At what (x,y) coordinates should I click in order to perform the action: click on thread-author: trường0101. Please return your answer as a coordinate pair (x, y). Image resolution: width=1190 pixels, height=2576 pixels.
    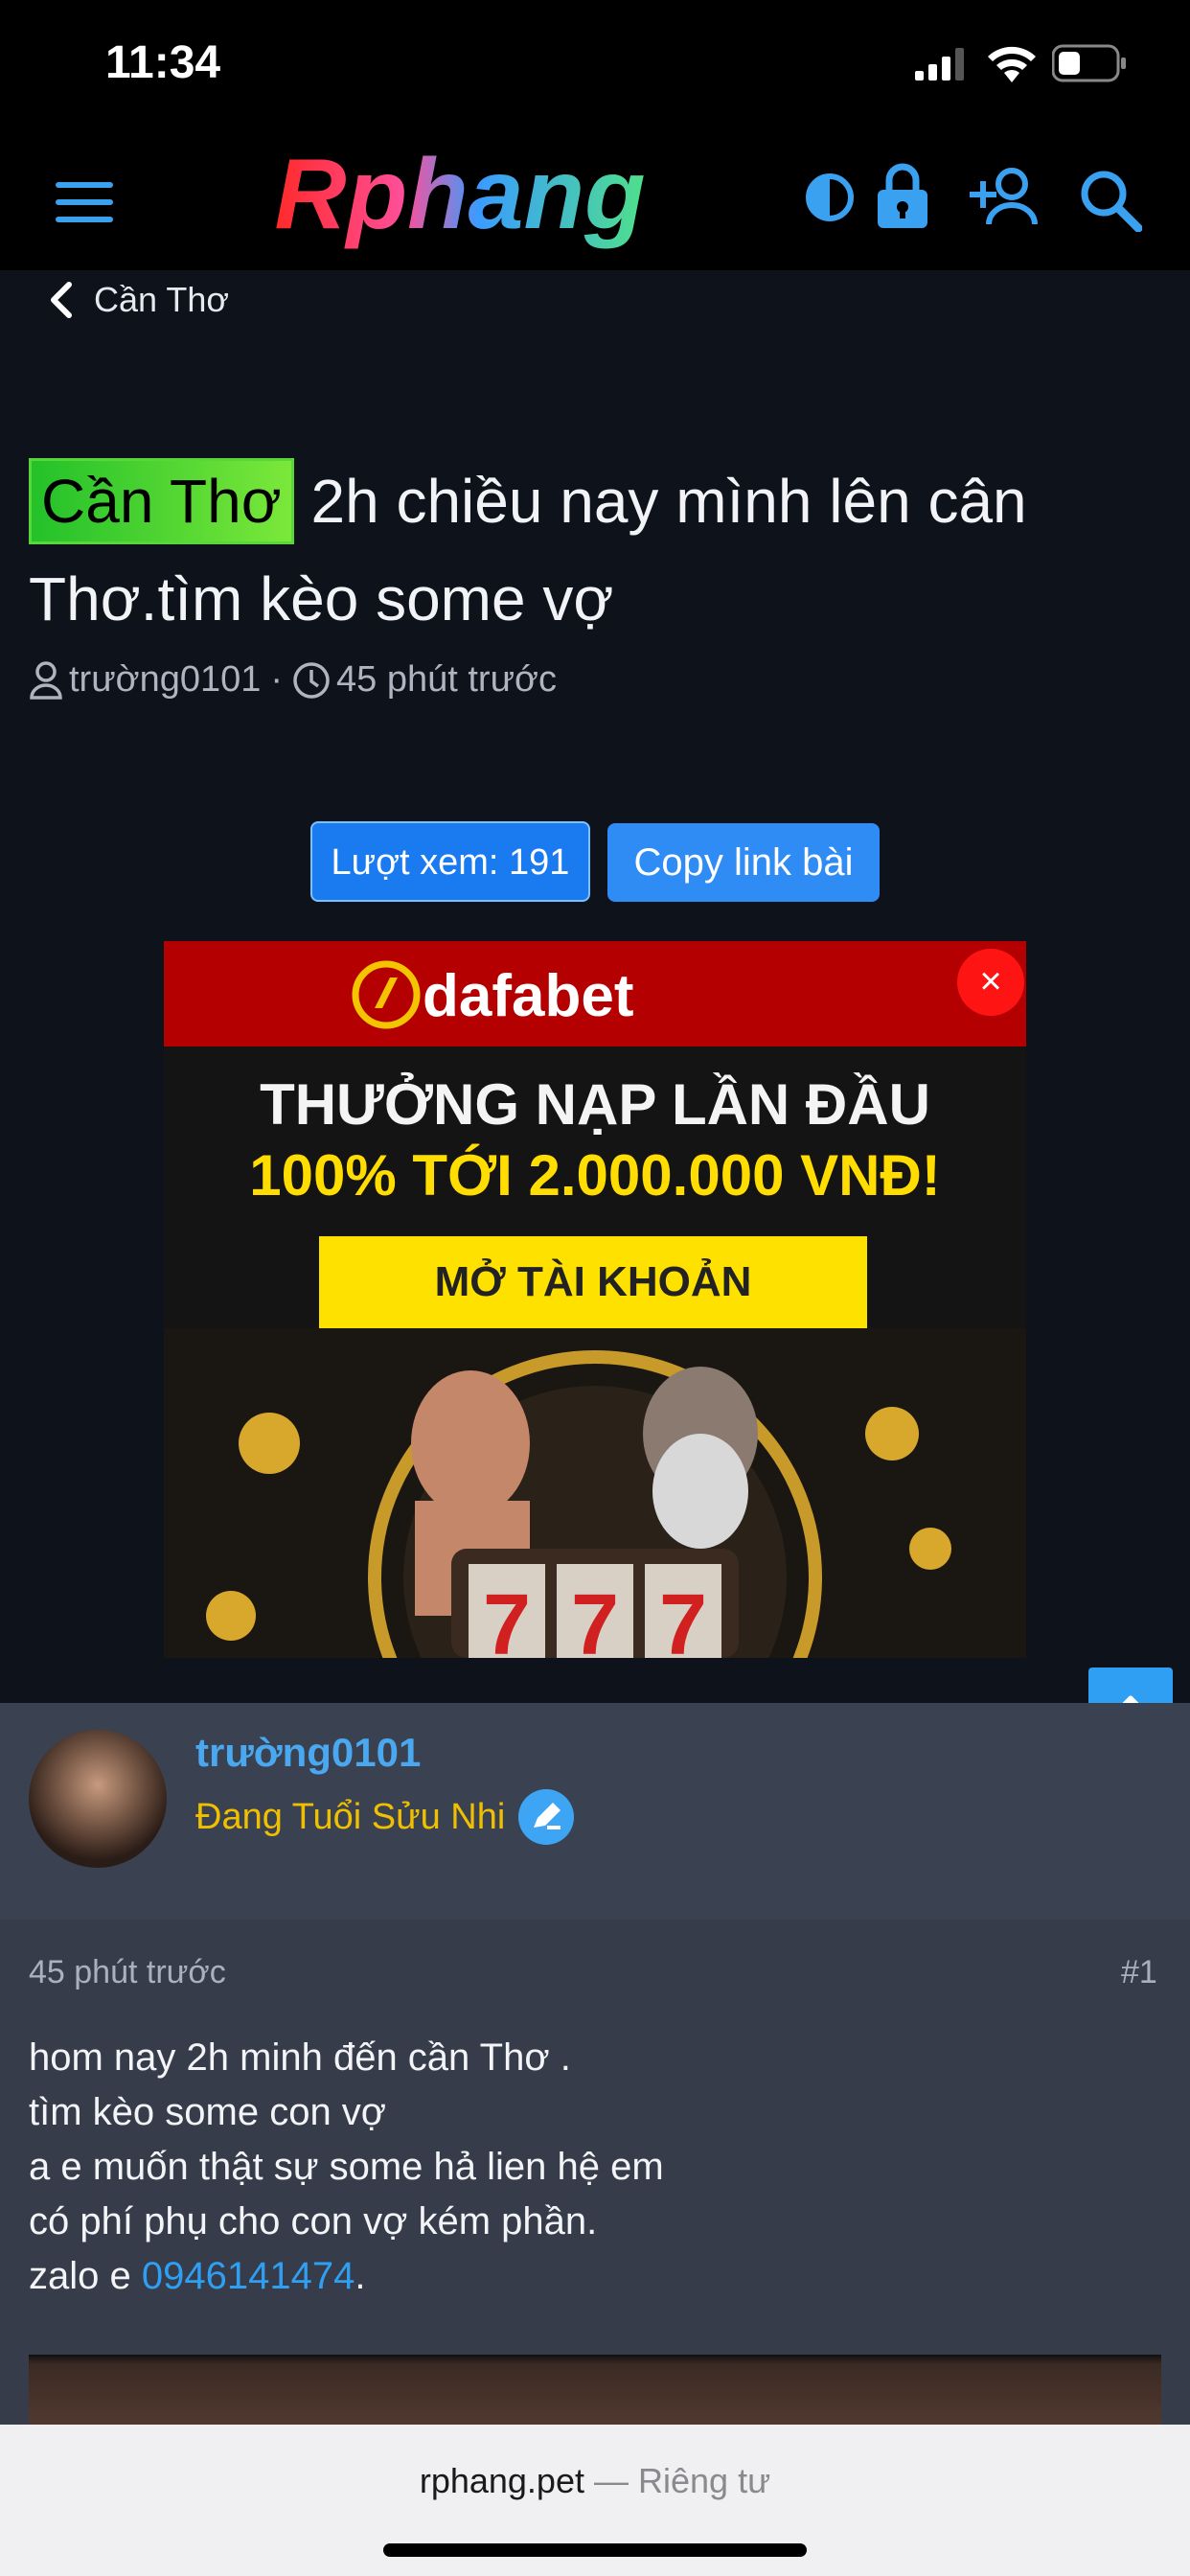
    Looking at the image, I should click on (165, 680).